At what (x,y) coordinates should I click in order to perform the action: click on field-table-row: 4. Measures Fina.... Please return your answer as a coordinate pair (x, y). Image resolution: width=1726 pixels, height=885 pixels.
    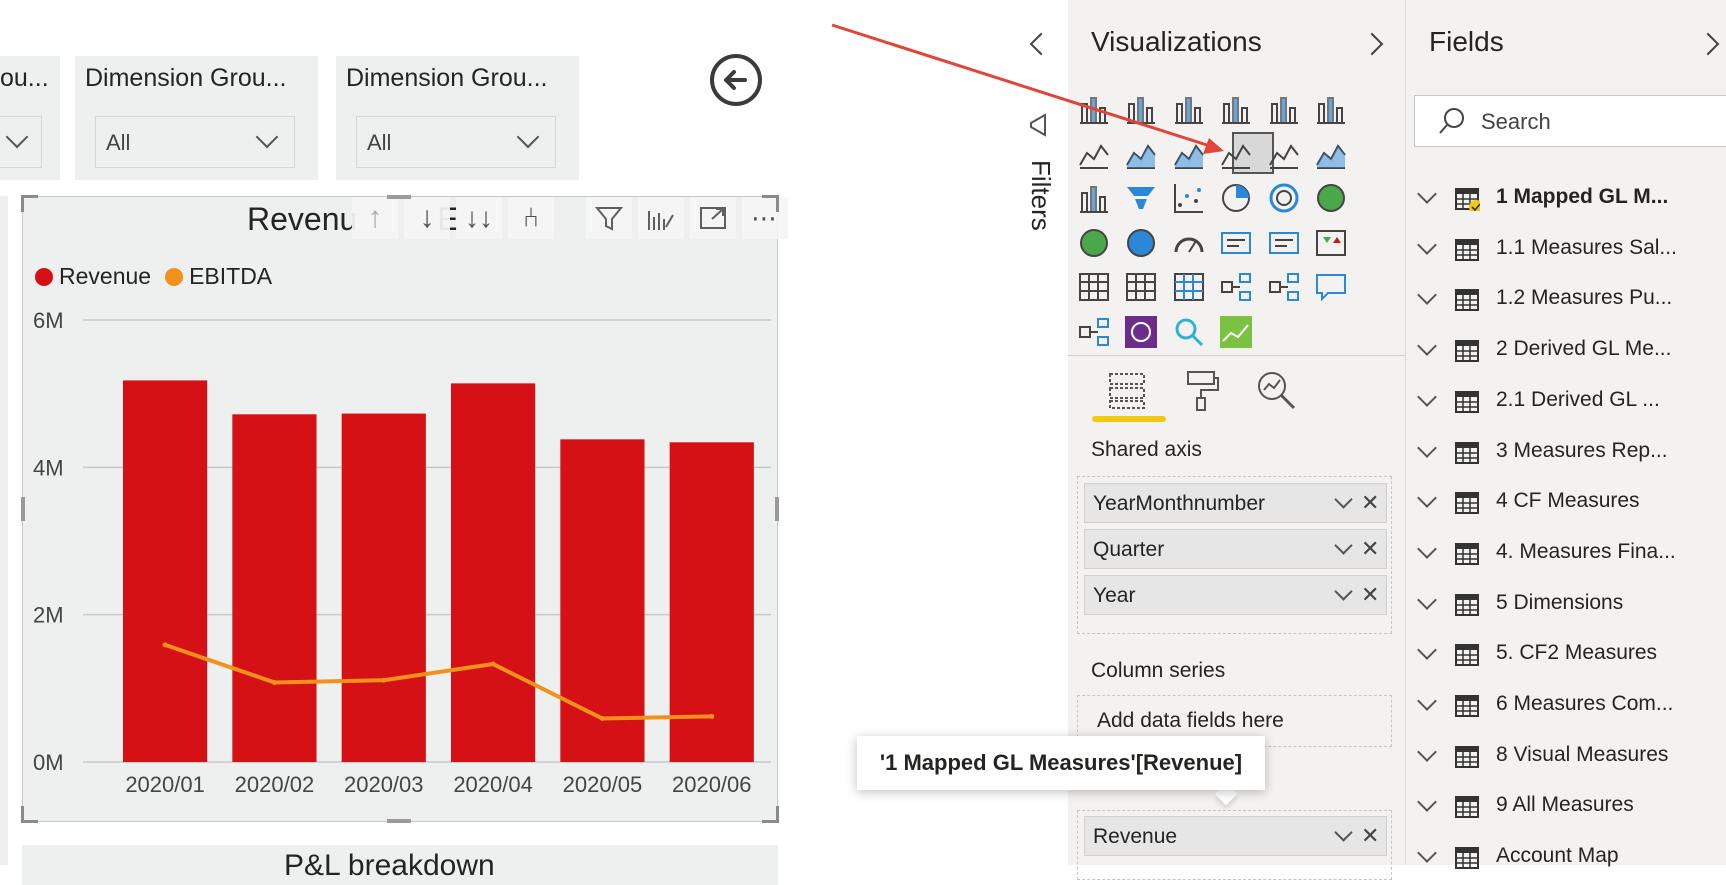
    Looking at the image, I should click on (1568, 555).